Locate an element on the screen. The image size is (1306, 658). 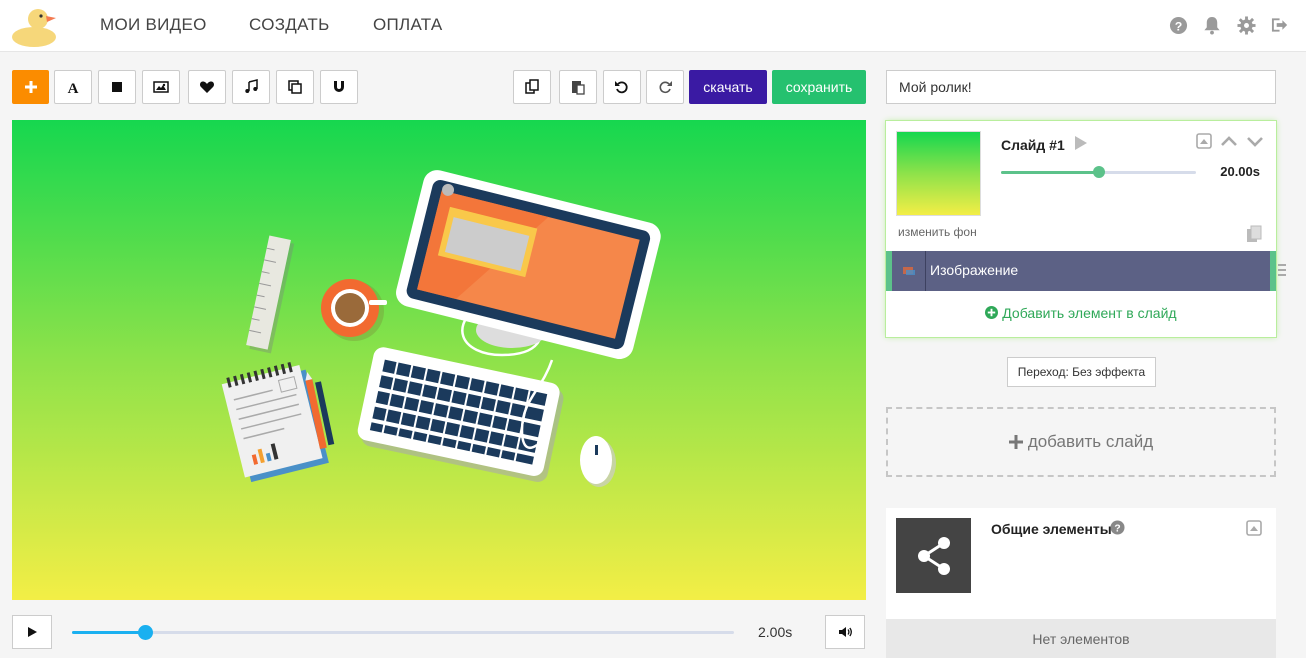
common-elements-card: Общие элементы ? Нет элементов is located at coordinates (1081, 583).